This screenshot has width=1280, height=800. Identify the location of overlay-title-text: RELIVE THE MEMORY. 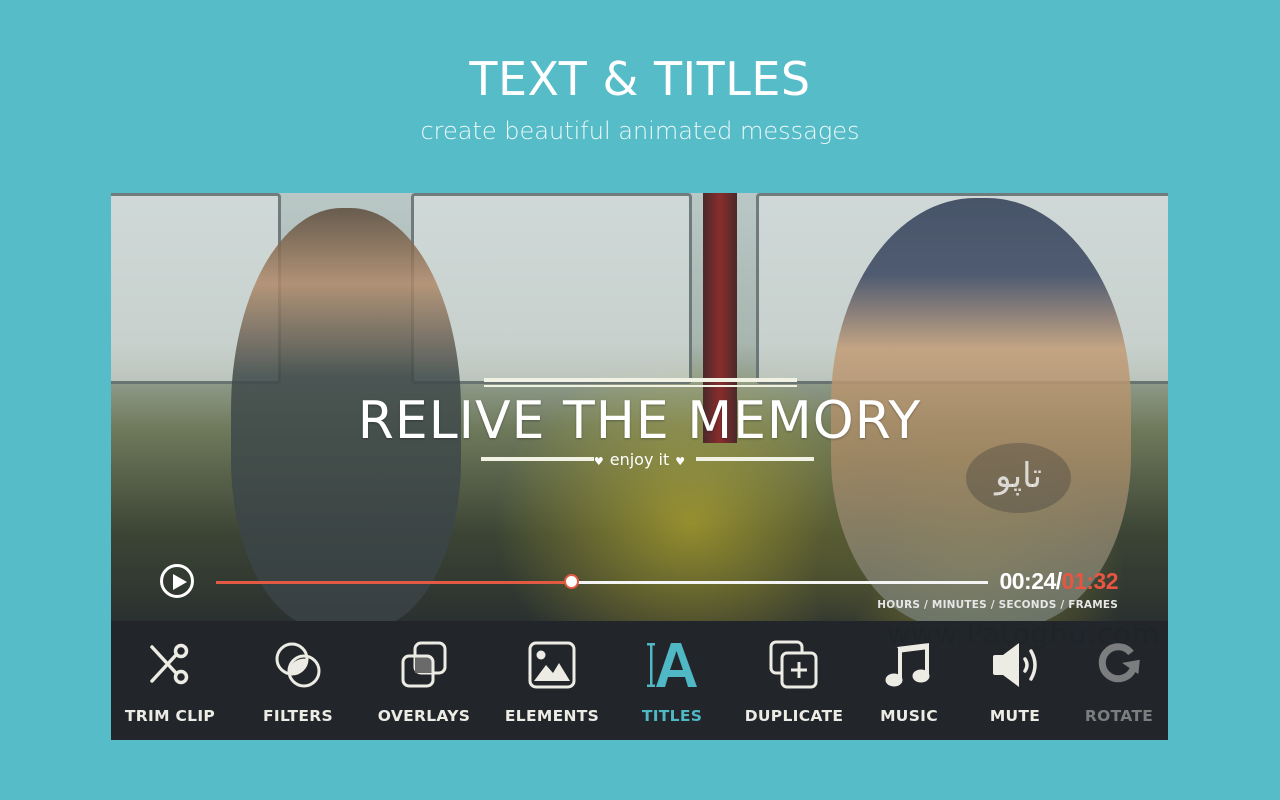
(639, 421).